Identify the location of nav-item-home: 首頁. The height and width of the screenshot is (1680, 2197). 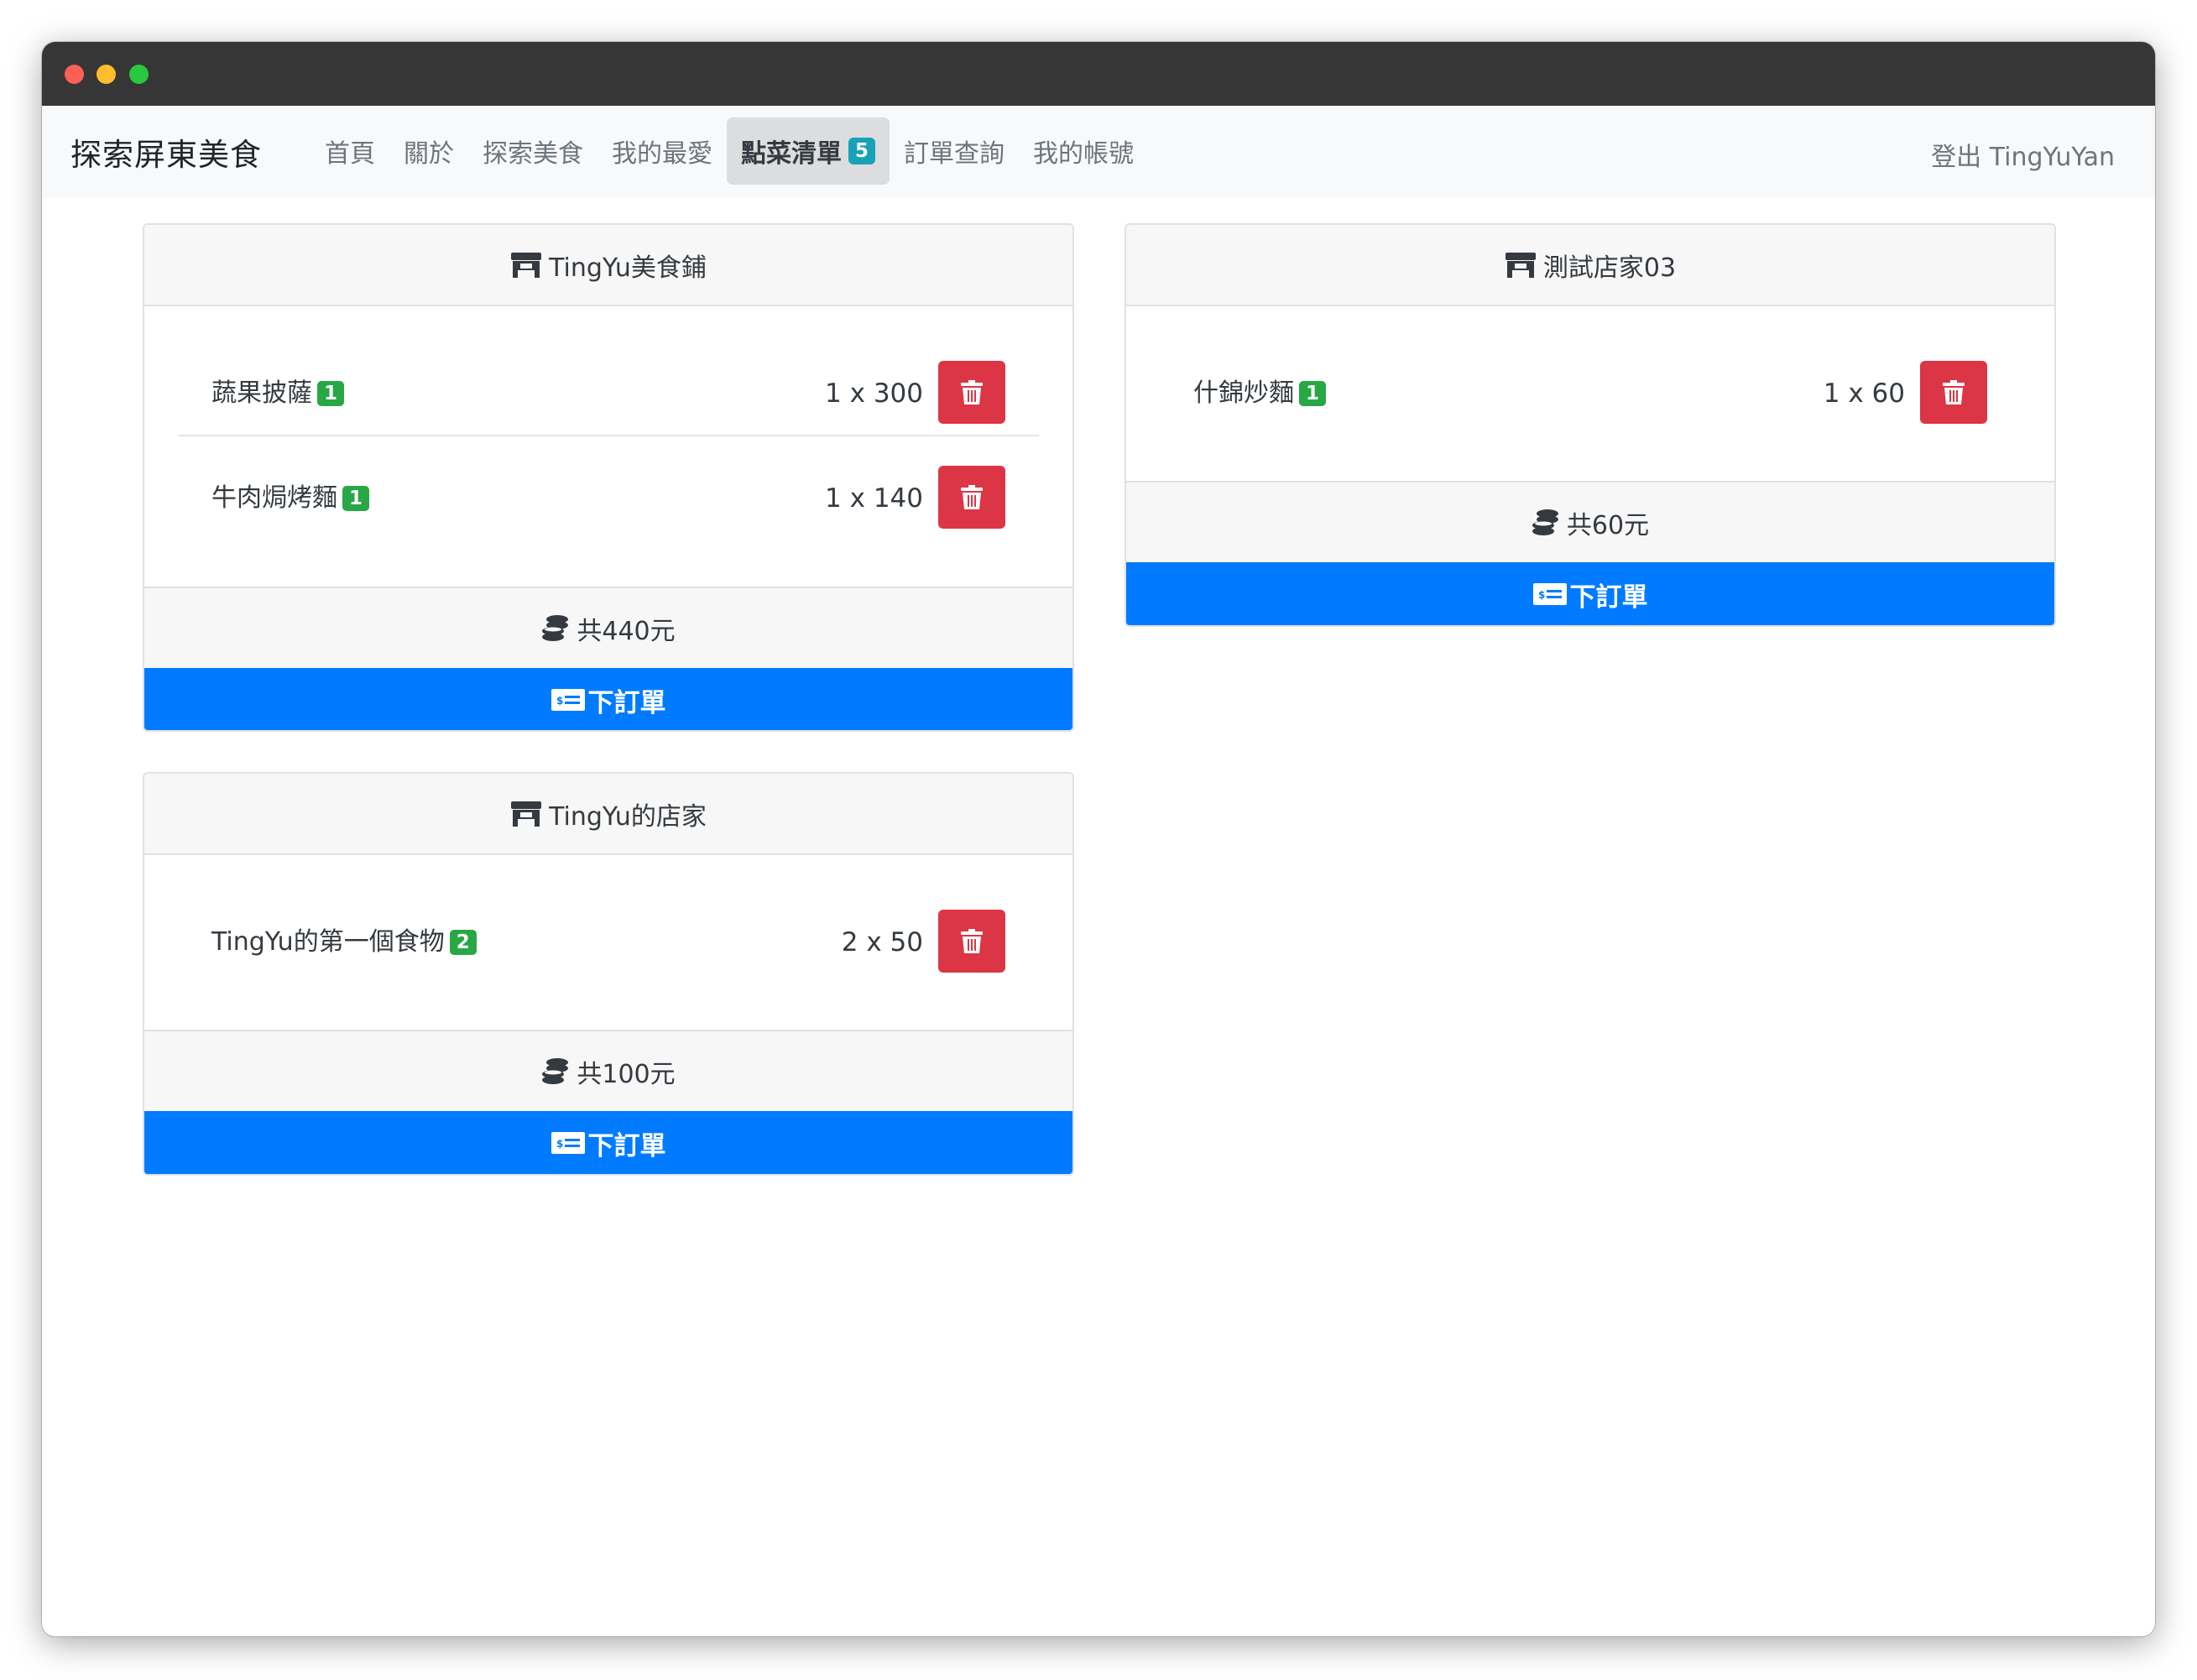
(350, 151).